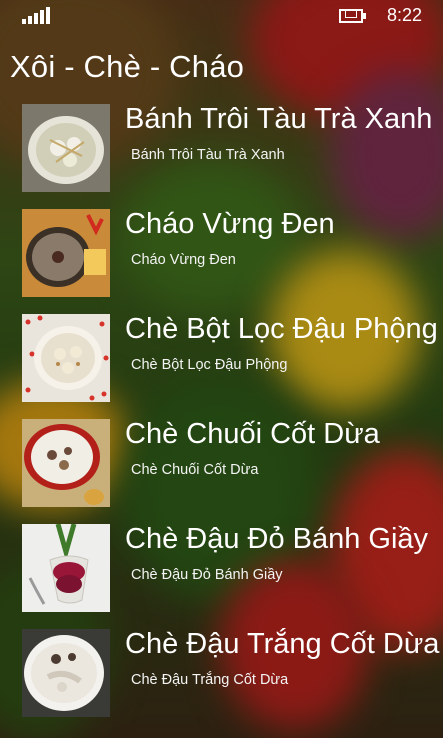  What do you see at coordinates (281, 329) in the screenshot?
I see `recipe-title: Chè Bột Lọc Đậu Phộng` at bounding box center [281, 329].